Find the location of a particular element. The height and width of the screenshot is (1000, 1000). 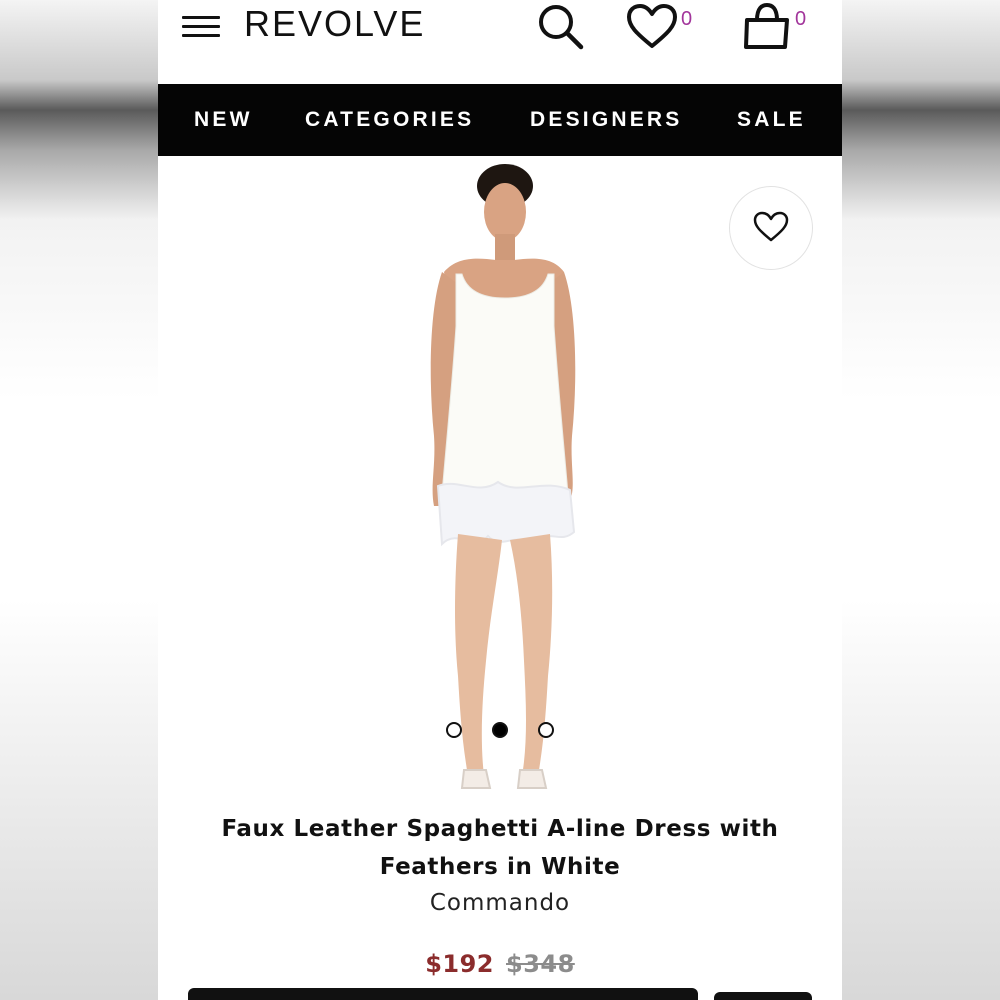

price-block: $192 $348 is located at coordinates (500, 964).